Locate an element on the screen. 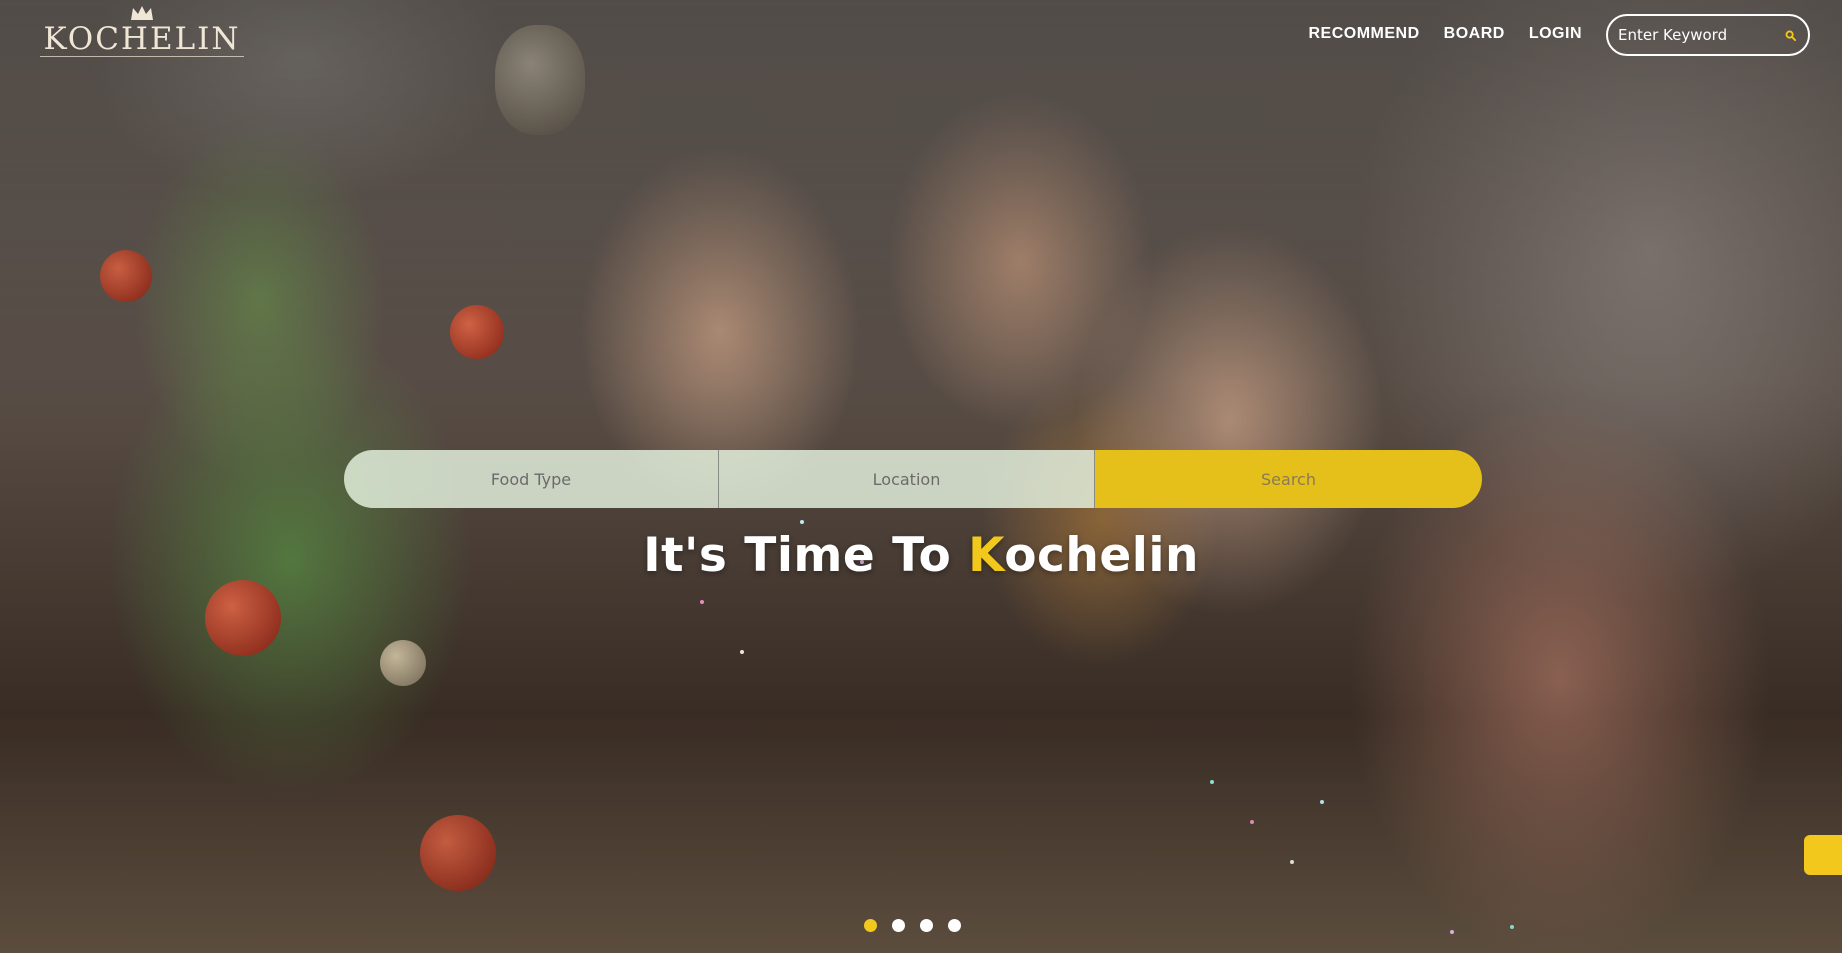 This screenshot has height=953, width=1842. location-input is located at coordinates (906, 479).